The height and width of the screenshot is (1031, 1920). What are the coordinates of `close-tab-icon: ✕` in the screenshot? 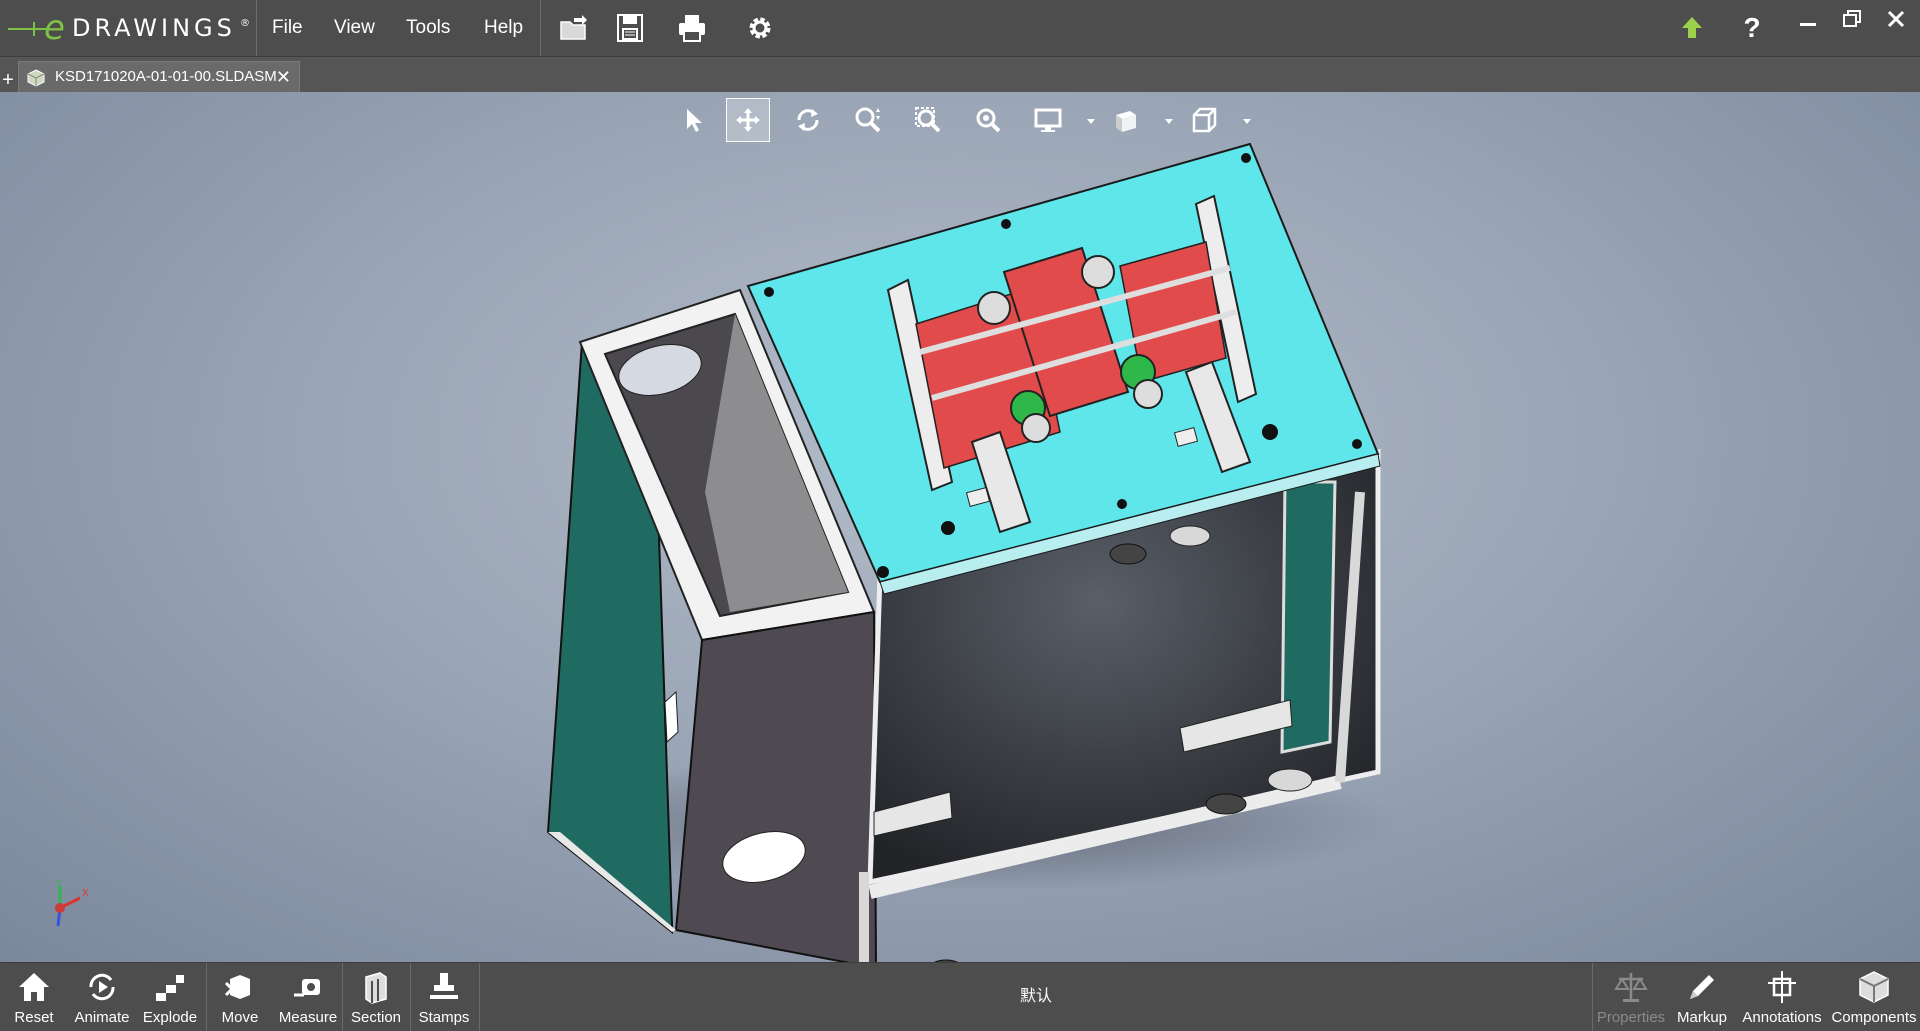 It's located at (283, 77).